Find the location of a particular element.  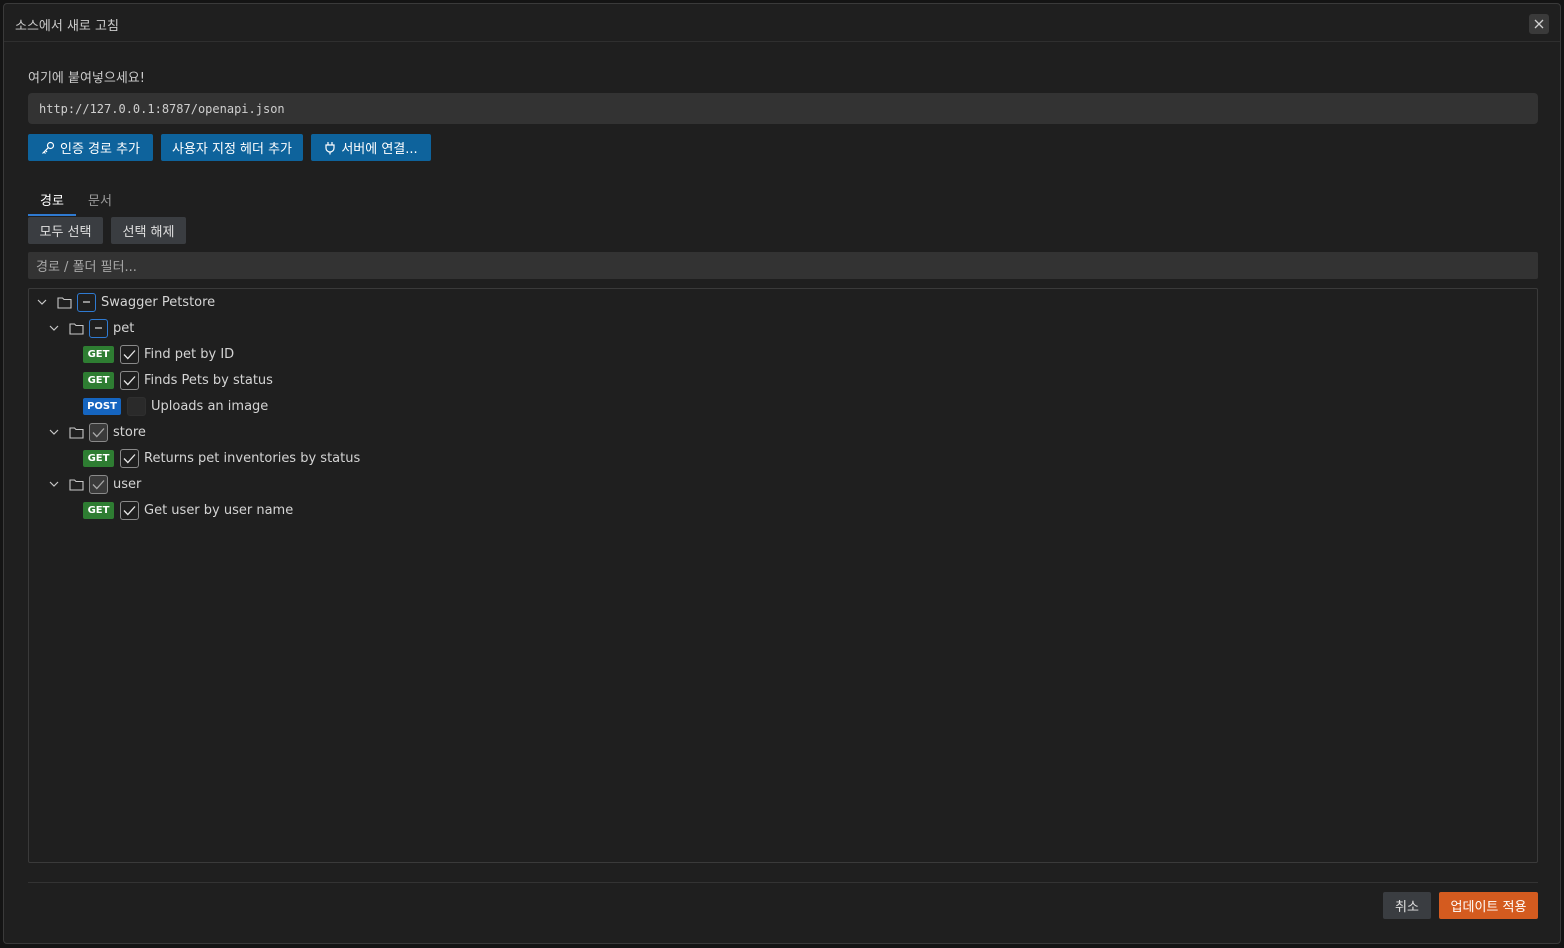

tree-row-uploads-an-image: POST Uploads an image is located at coordinates (175, 406).